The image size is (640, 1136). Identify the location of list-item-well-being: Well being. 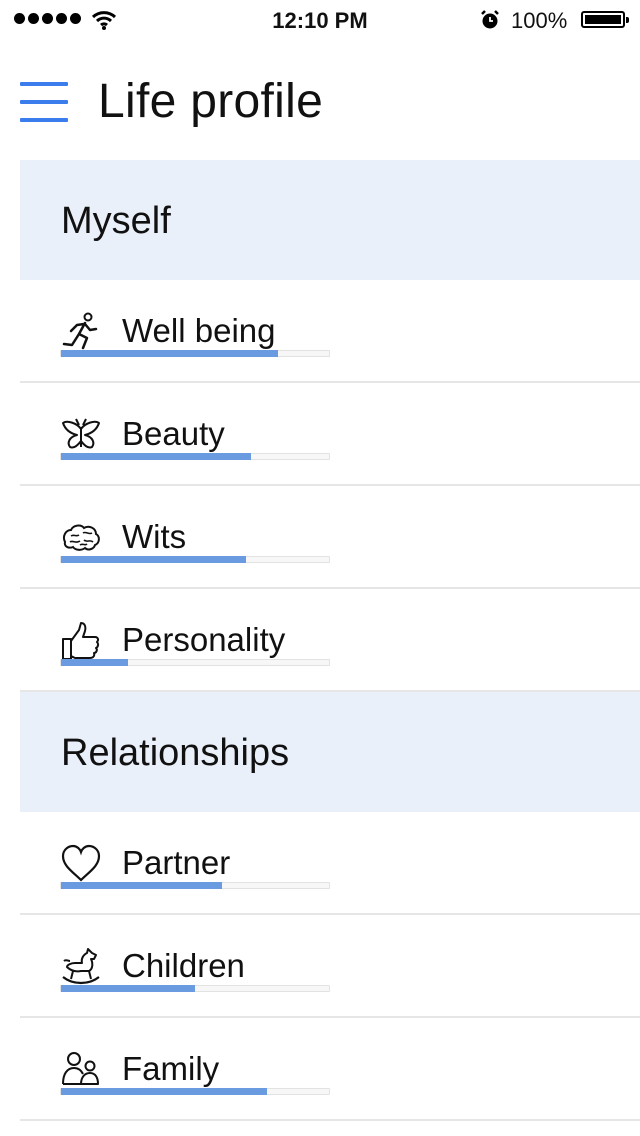
(330, 331).